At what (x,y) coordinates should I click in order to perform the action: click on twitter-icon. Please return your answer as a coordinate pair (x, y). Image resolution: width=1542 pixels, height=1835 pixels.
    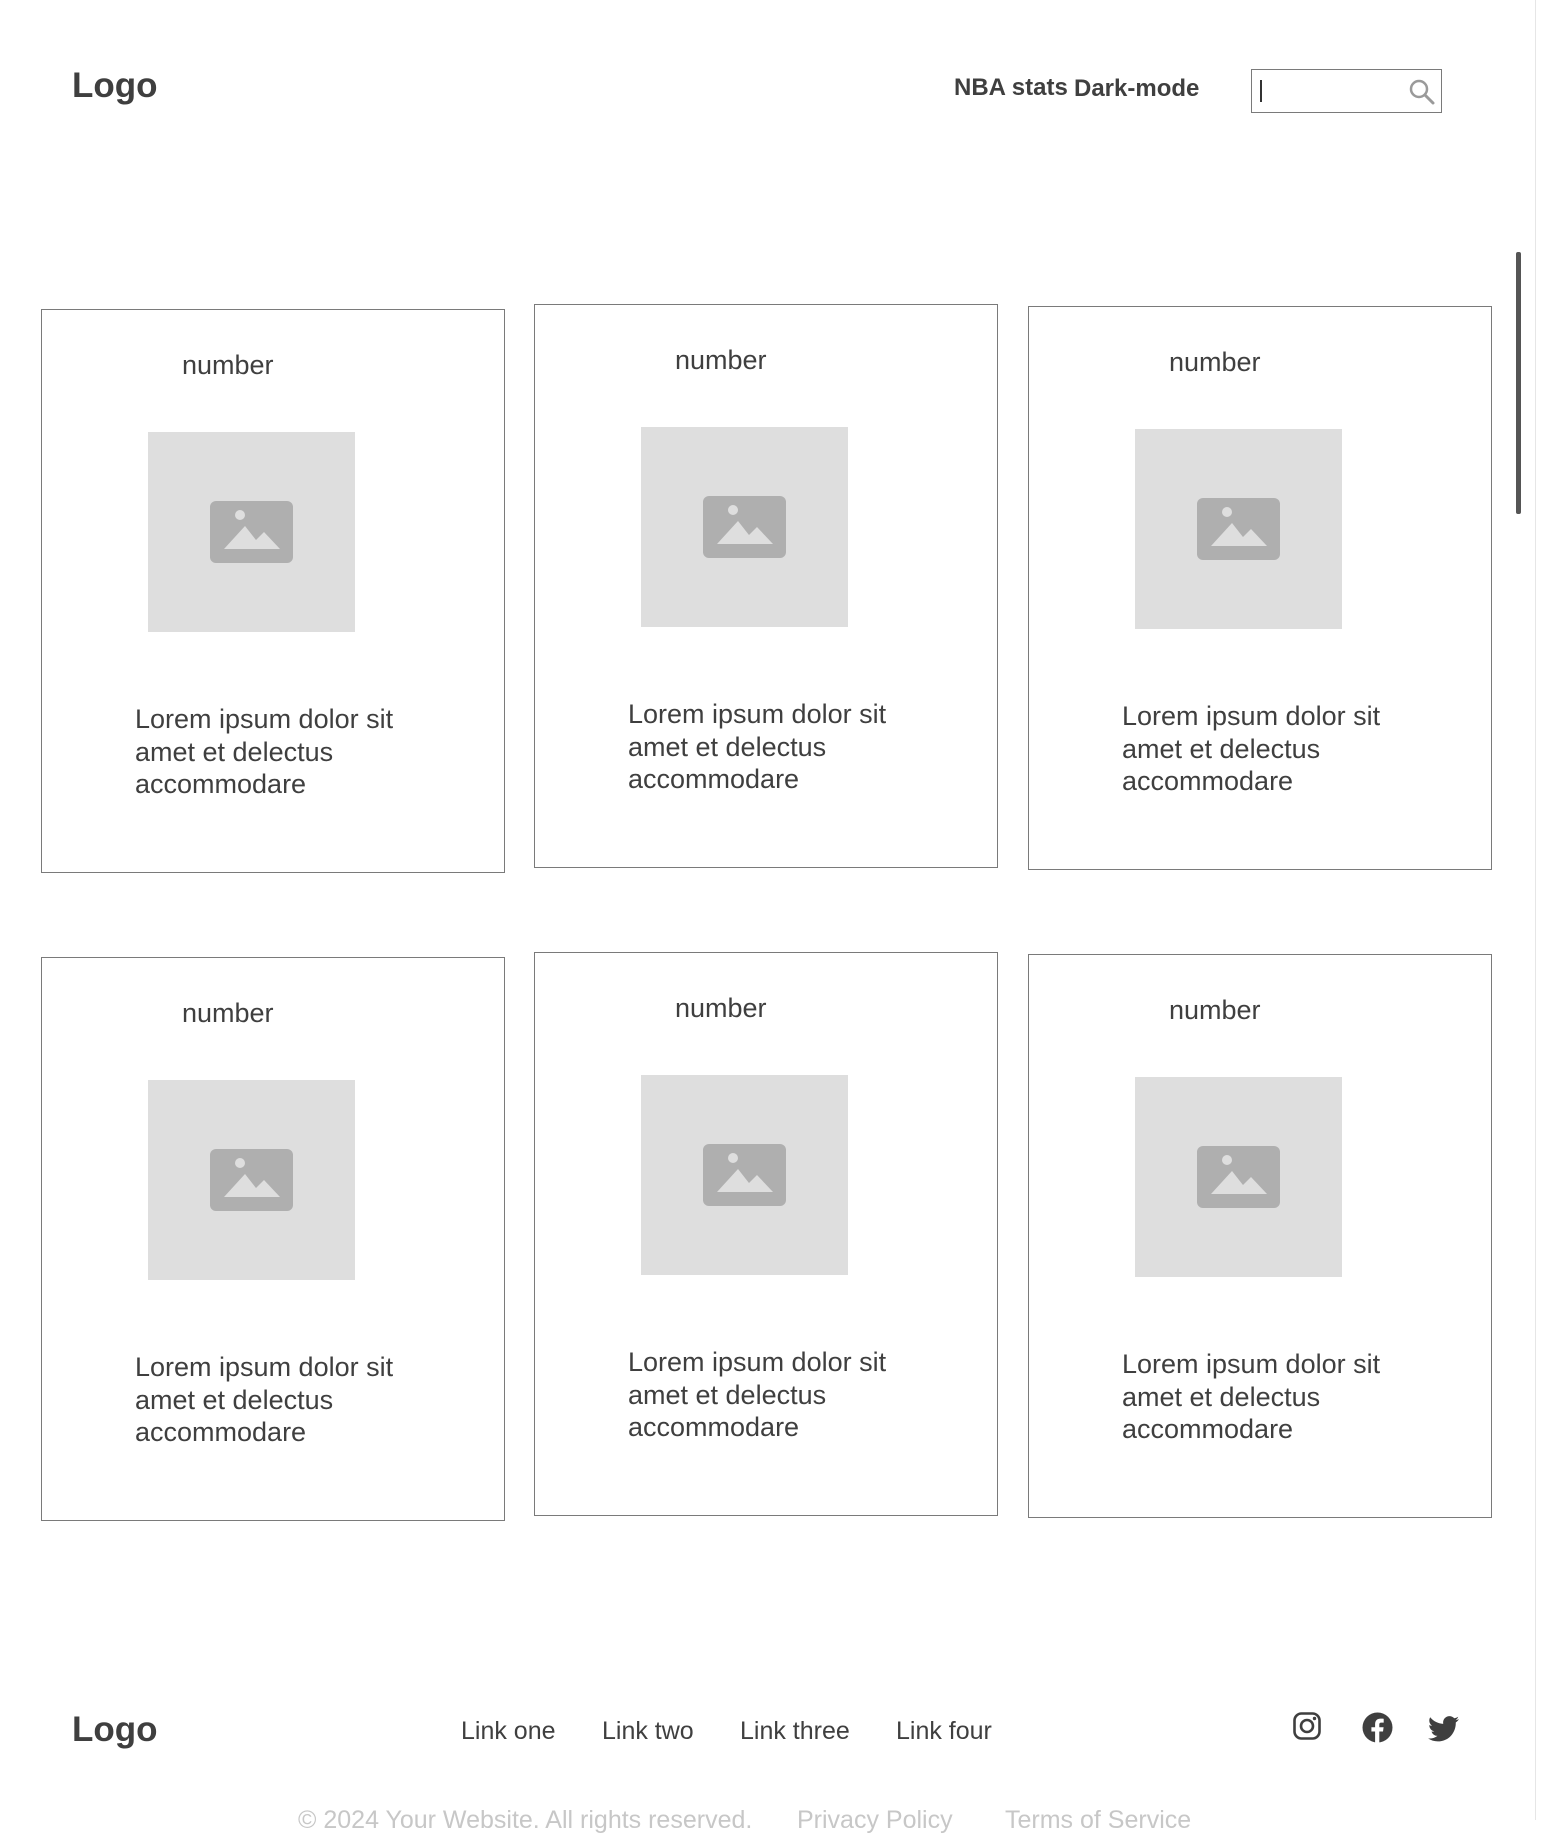
    Looking at the image, I should click on (1443, 1729).